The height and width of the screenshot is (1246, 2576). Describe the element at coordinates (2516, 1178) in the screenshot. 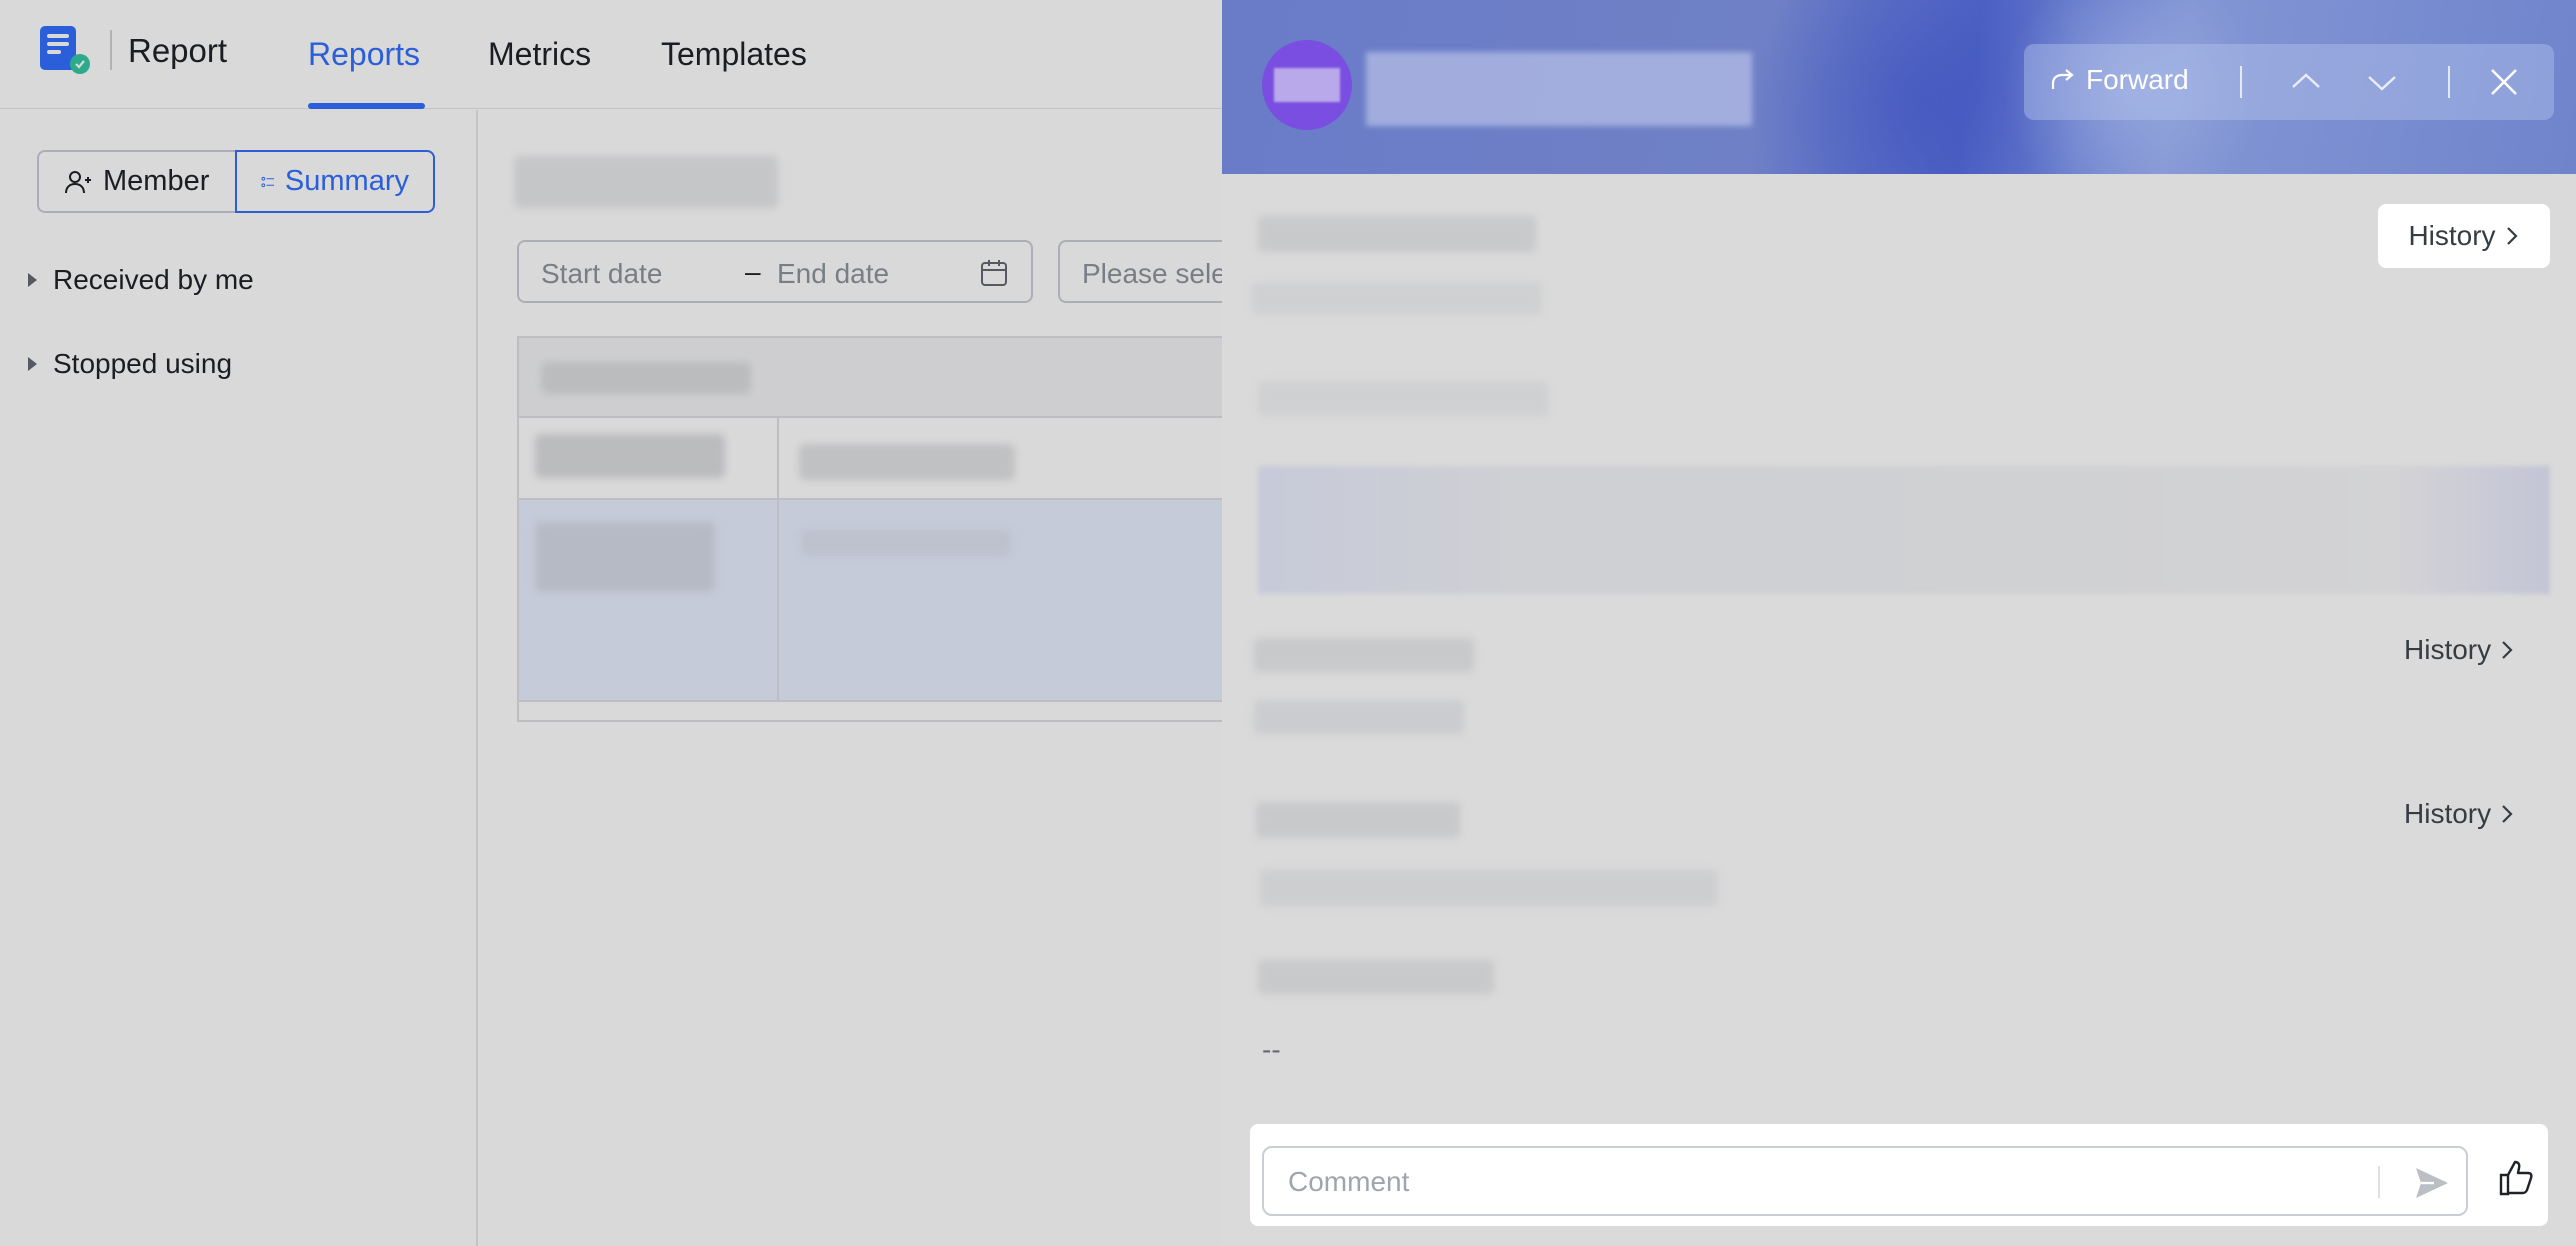

I see `thumbs-up-icon` at that location.